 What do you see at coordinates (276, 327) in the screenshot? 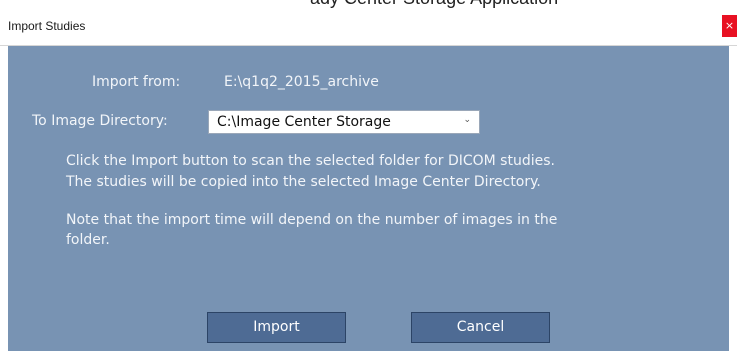
I see `import-button: Import` at bounding box center [276, 327].